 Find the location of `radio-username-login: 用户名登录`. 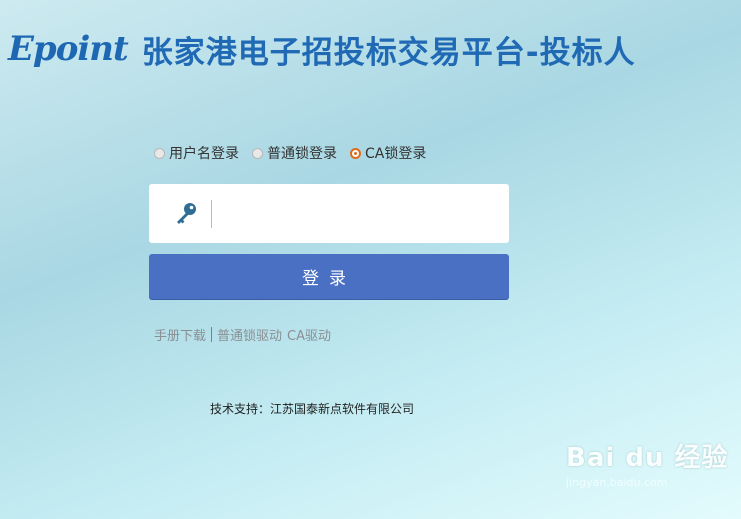

radio-username-login: 用户名登录 is located at coordinates (196, 153).